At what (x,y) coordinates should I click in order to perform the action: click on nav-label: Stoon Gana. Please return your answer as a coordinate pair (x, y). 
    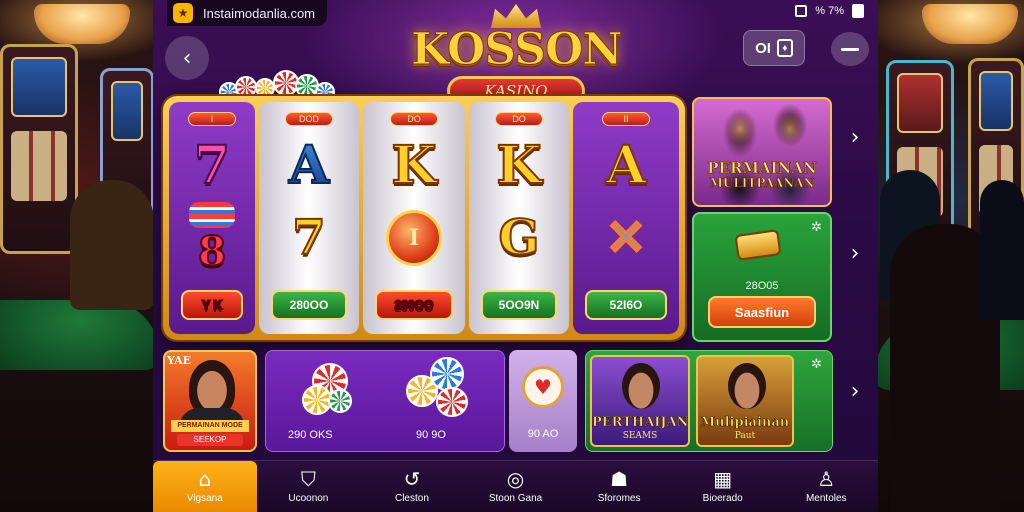
    Looking at the image, I should click on (515, 498).